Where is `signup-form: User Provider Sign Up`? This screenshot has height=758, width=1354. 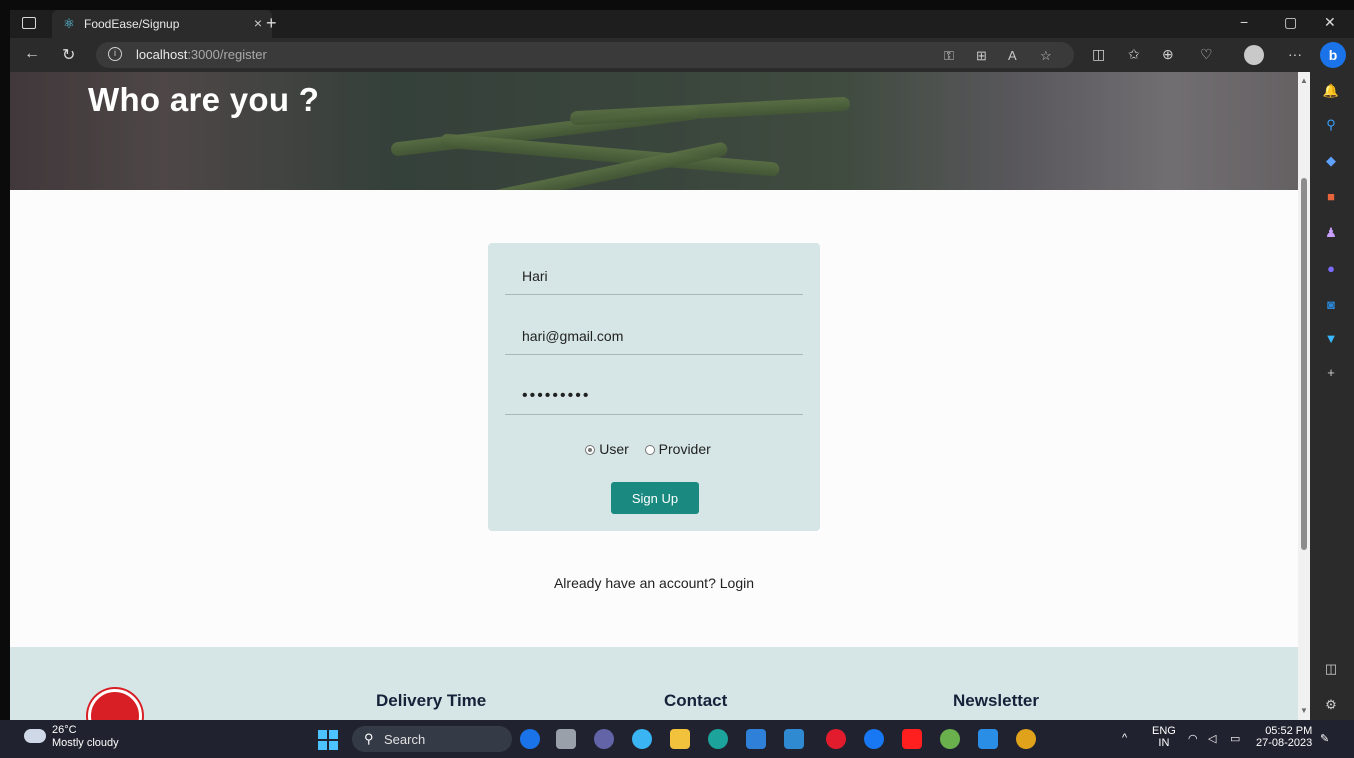
signup-form: User Provider Sign Up is located at coordinates (654, 387).